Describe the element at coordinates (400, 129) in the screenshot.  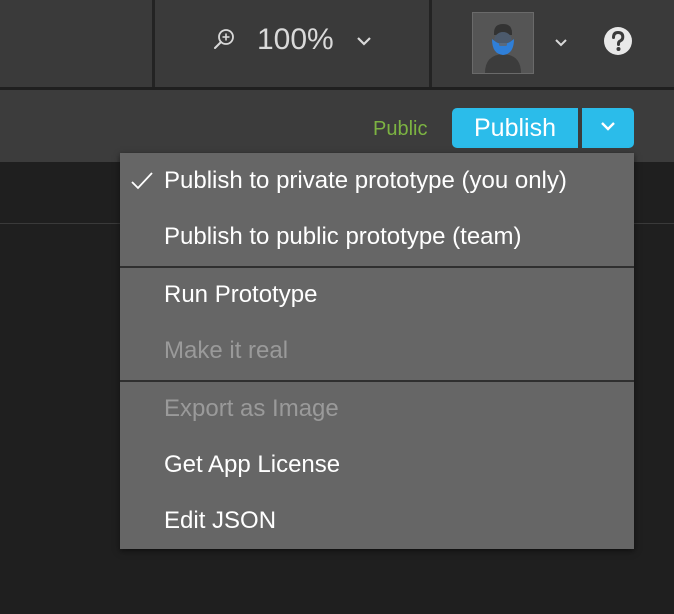
I see `visibility-status: Public` at that location.